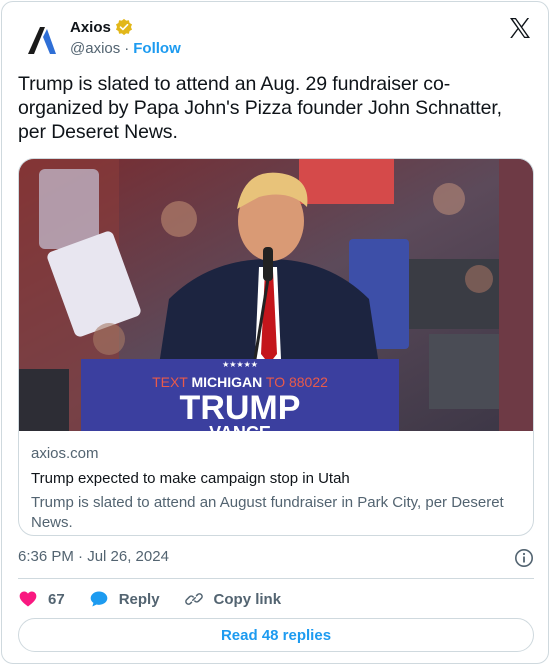 The image size is (550, 665). I want to click on display-name: Axios, so click(90, 27).